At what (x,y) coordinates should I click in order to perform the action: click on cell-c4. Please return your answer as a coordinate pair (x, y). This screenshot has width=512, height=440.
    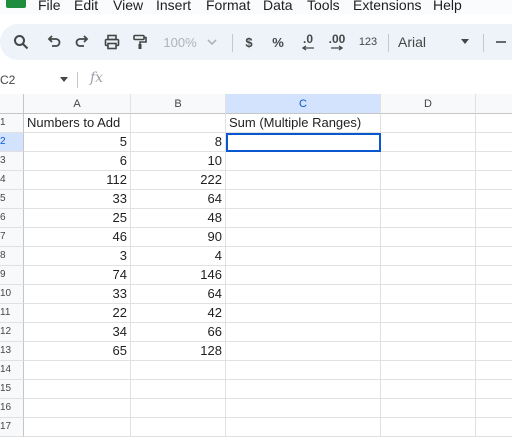
    Looking at the image, I should click on (303, 180).